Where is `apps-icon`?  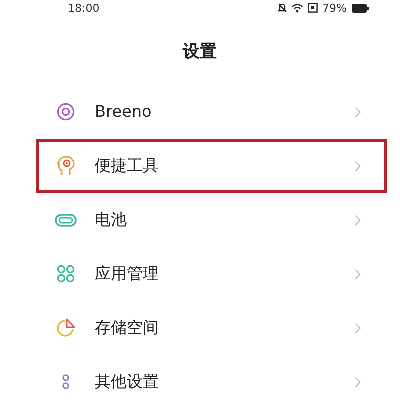 apps-icon is located at coordinates (66, 274).